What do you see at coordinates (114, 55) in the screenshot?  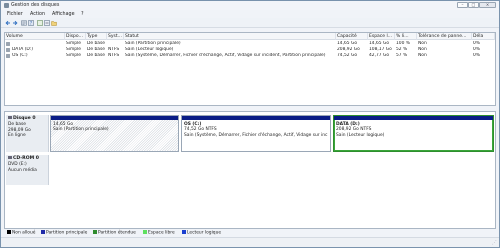 I see `table-cell: NTFS` at bounding box center [114, 55].